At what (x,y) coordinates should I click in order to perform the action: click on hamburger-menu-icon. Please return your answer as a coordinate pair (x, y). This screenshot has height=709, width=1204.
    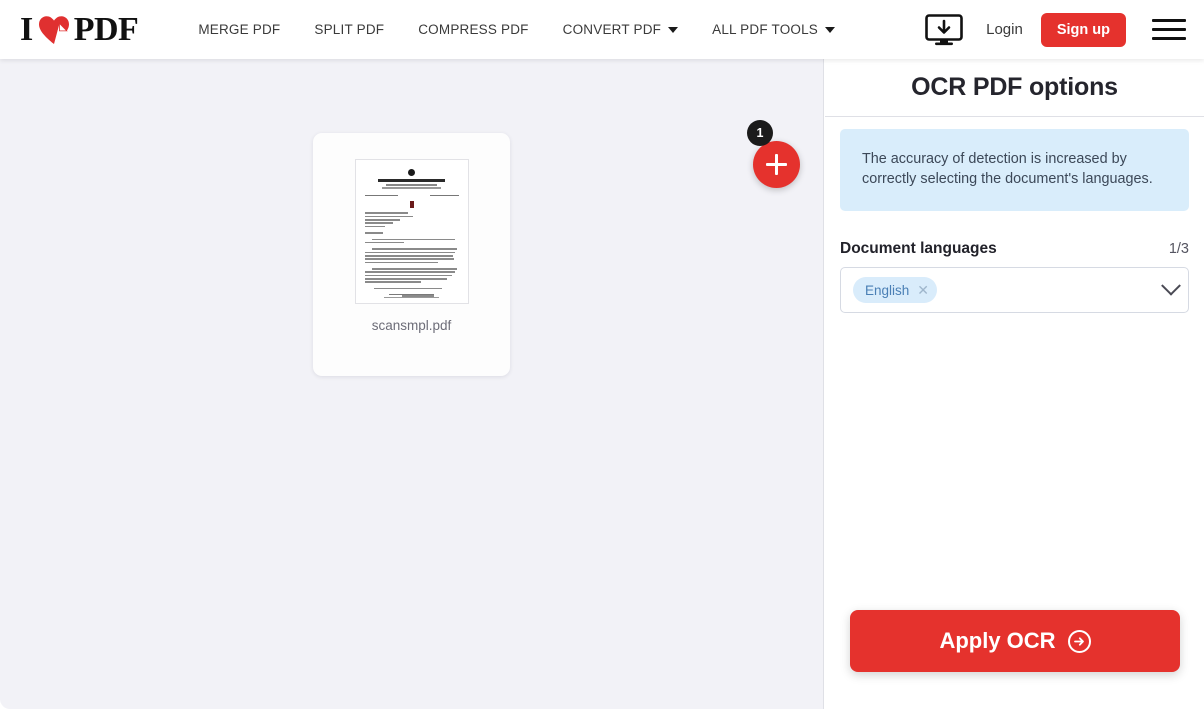
    Looking at the image, I should click on (1169, 29).